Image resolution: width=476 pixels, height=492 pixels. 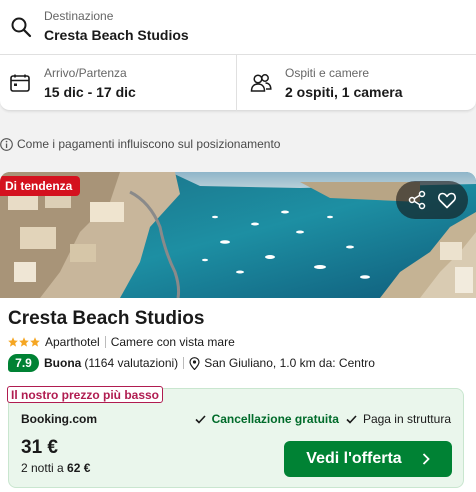 I want to click on location-text: San Giuliano, 1.0 km da: Centro, so click(x=289, y=363).